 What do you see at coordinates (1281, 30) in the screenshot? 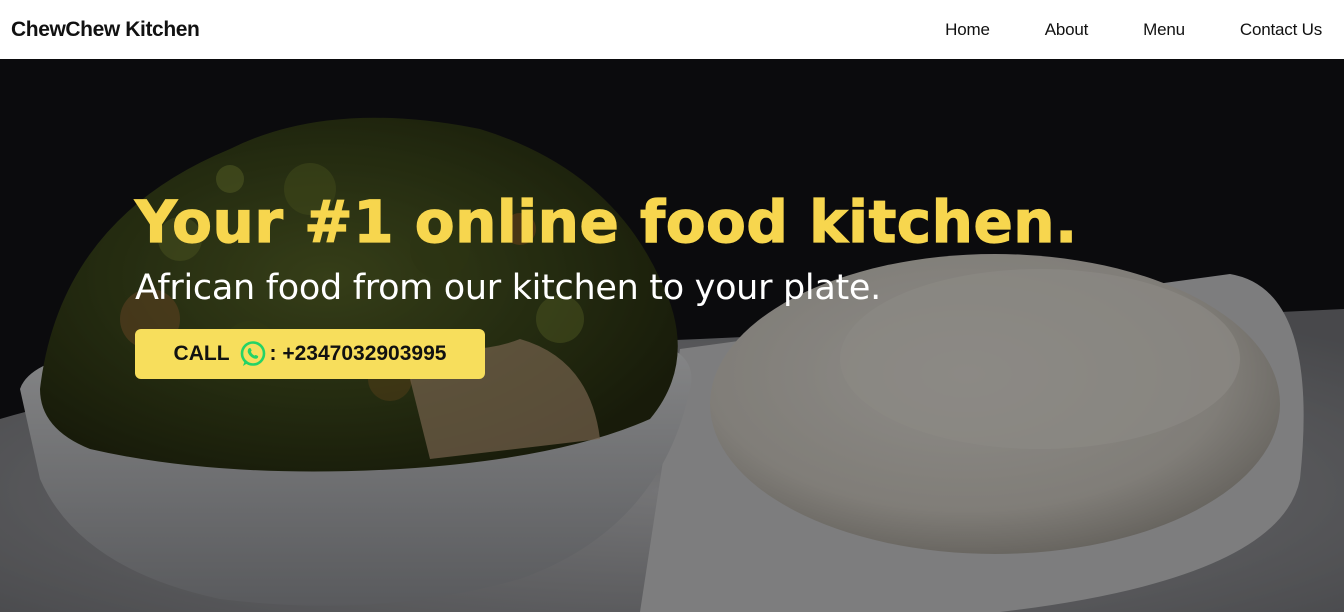
I see `nav-contact-link: Contact Us` at bounding box center [1281, 30].